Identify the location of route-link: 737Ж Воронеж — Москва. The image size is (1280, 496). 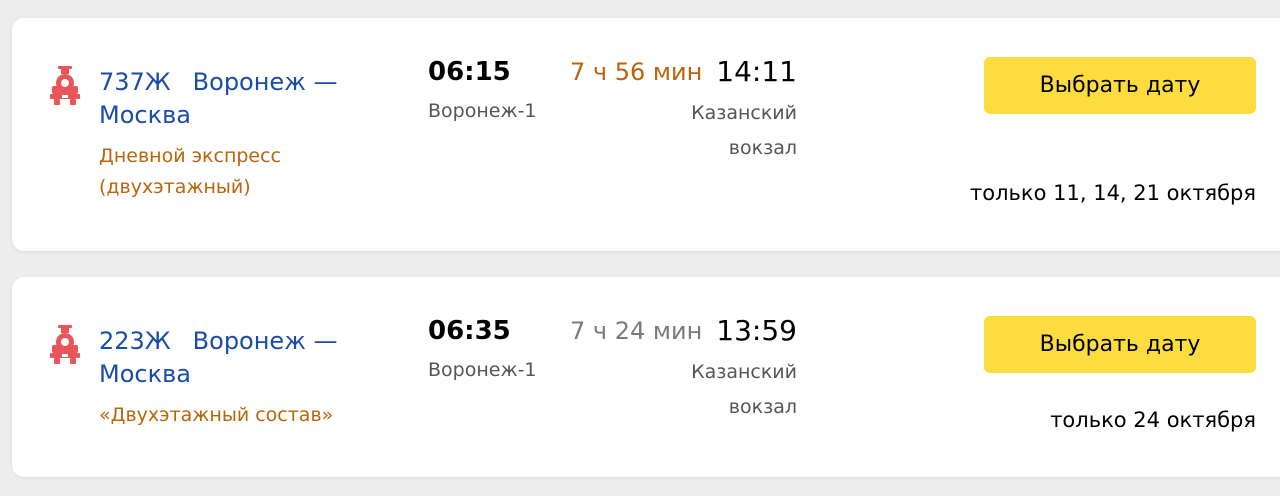
(229, 99).